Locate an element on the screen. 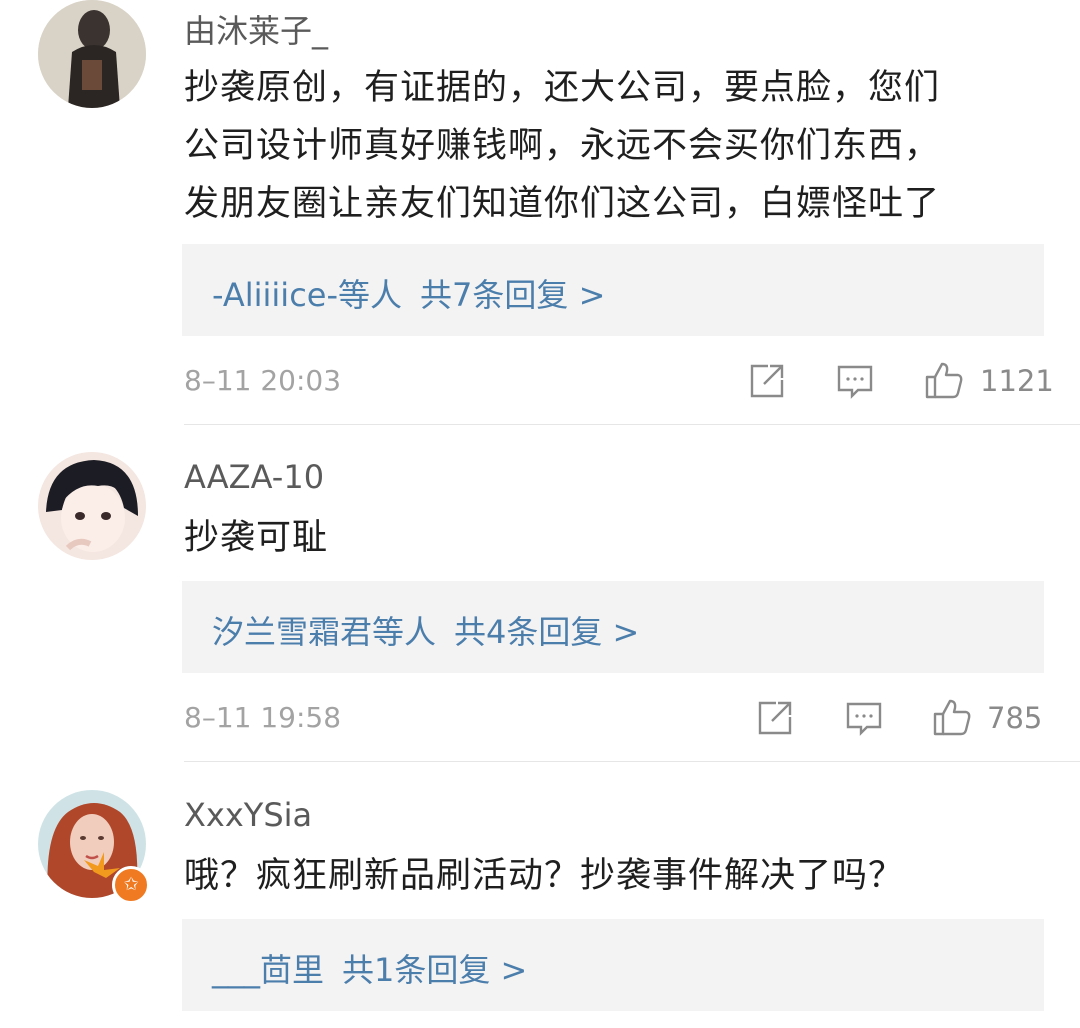 The width and height of the screenshot is (1080, 1028). replies-preview: 汐兰雪霜君等人 共4条回复 > is located at coordinates (613, 627).